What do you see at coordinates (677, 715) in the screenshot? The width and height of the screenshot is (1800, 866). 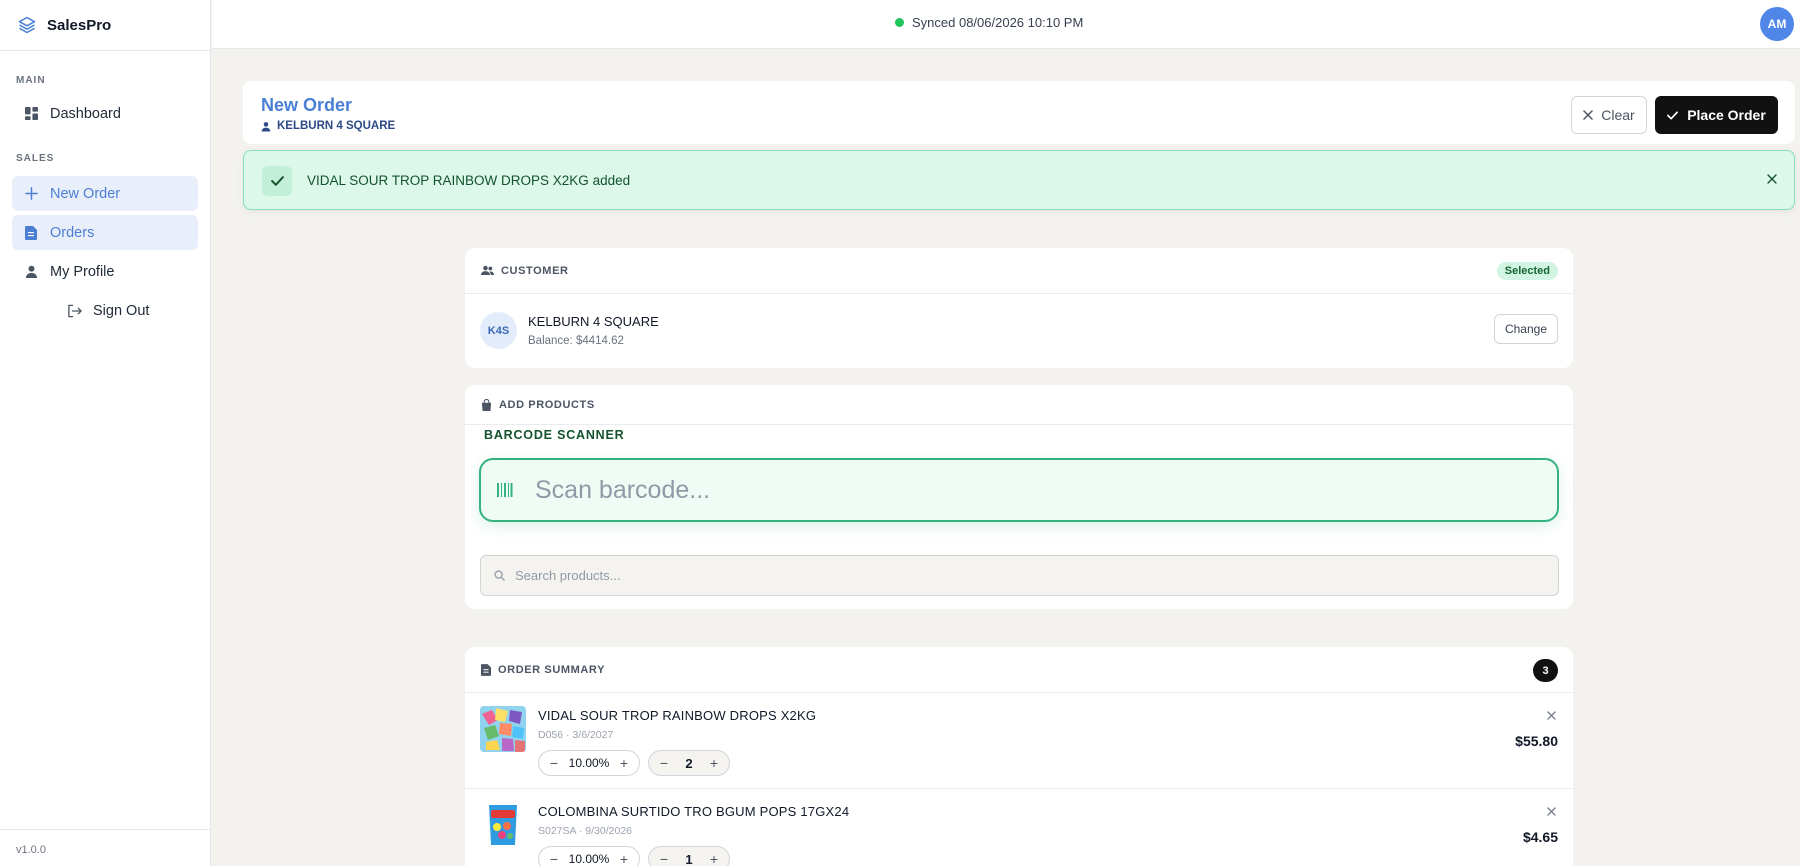 I see `product-name: VIDAL SOUR TROP RAINBOW DROPS X2KG` at bounding box center [677, 715].